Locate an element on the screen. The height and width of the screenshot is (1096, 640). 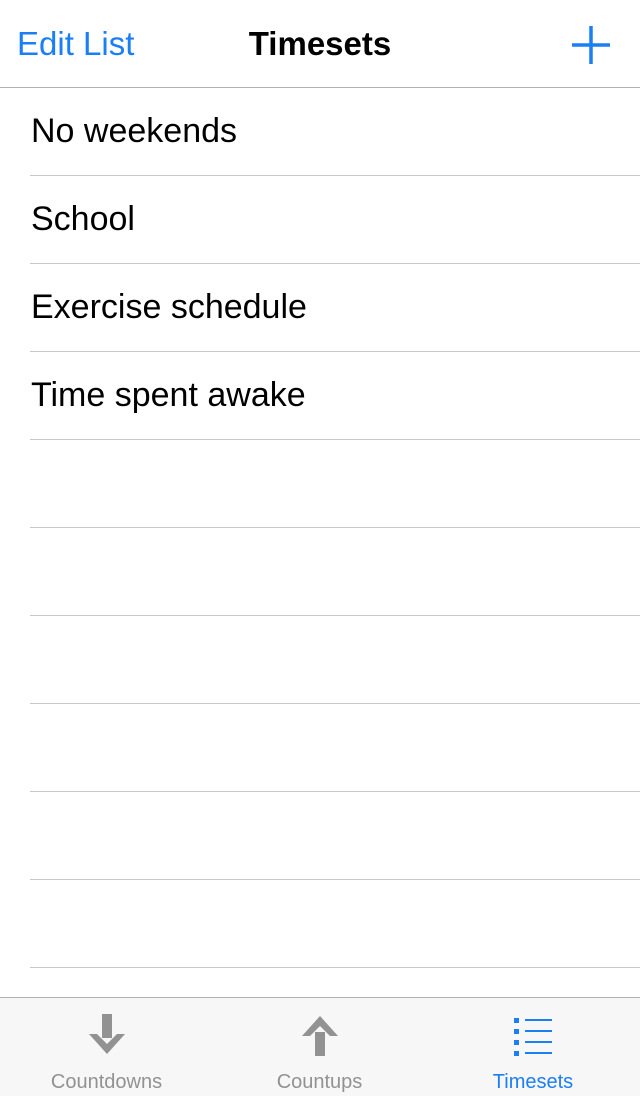
tab-label: Timesets is located at coordinates (533, 1082).